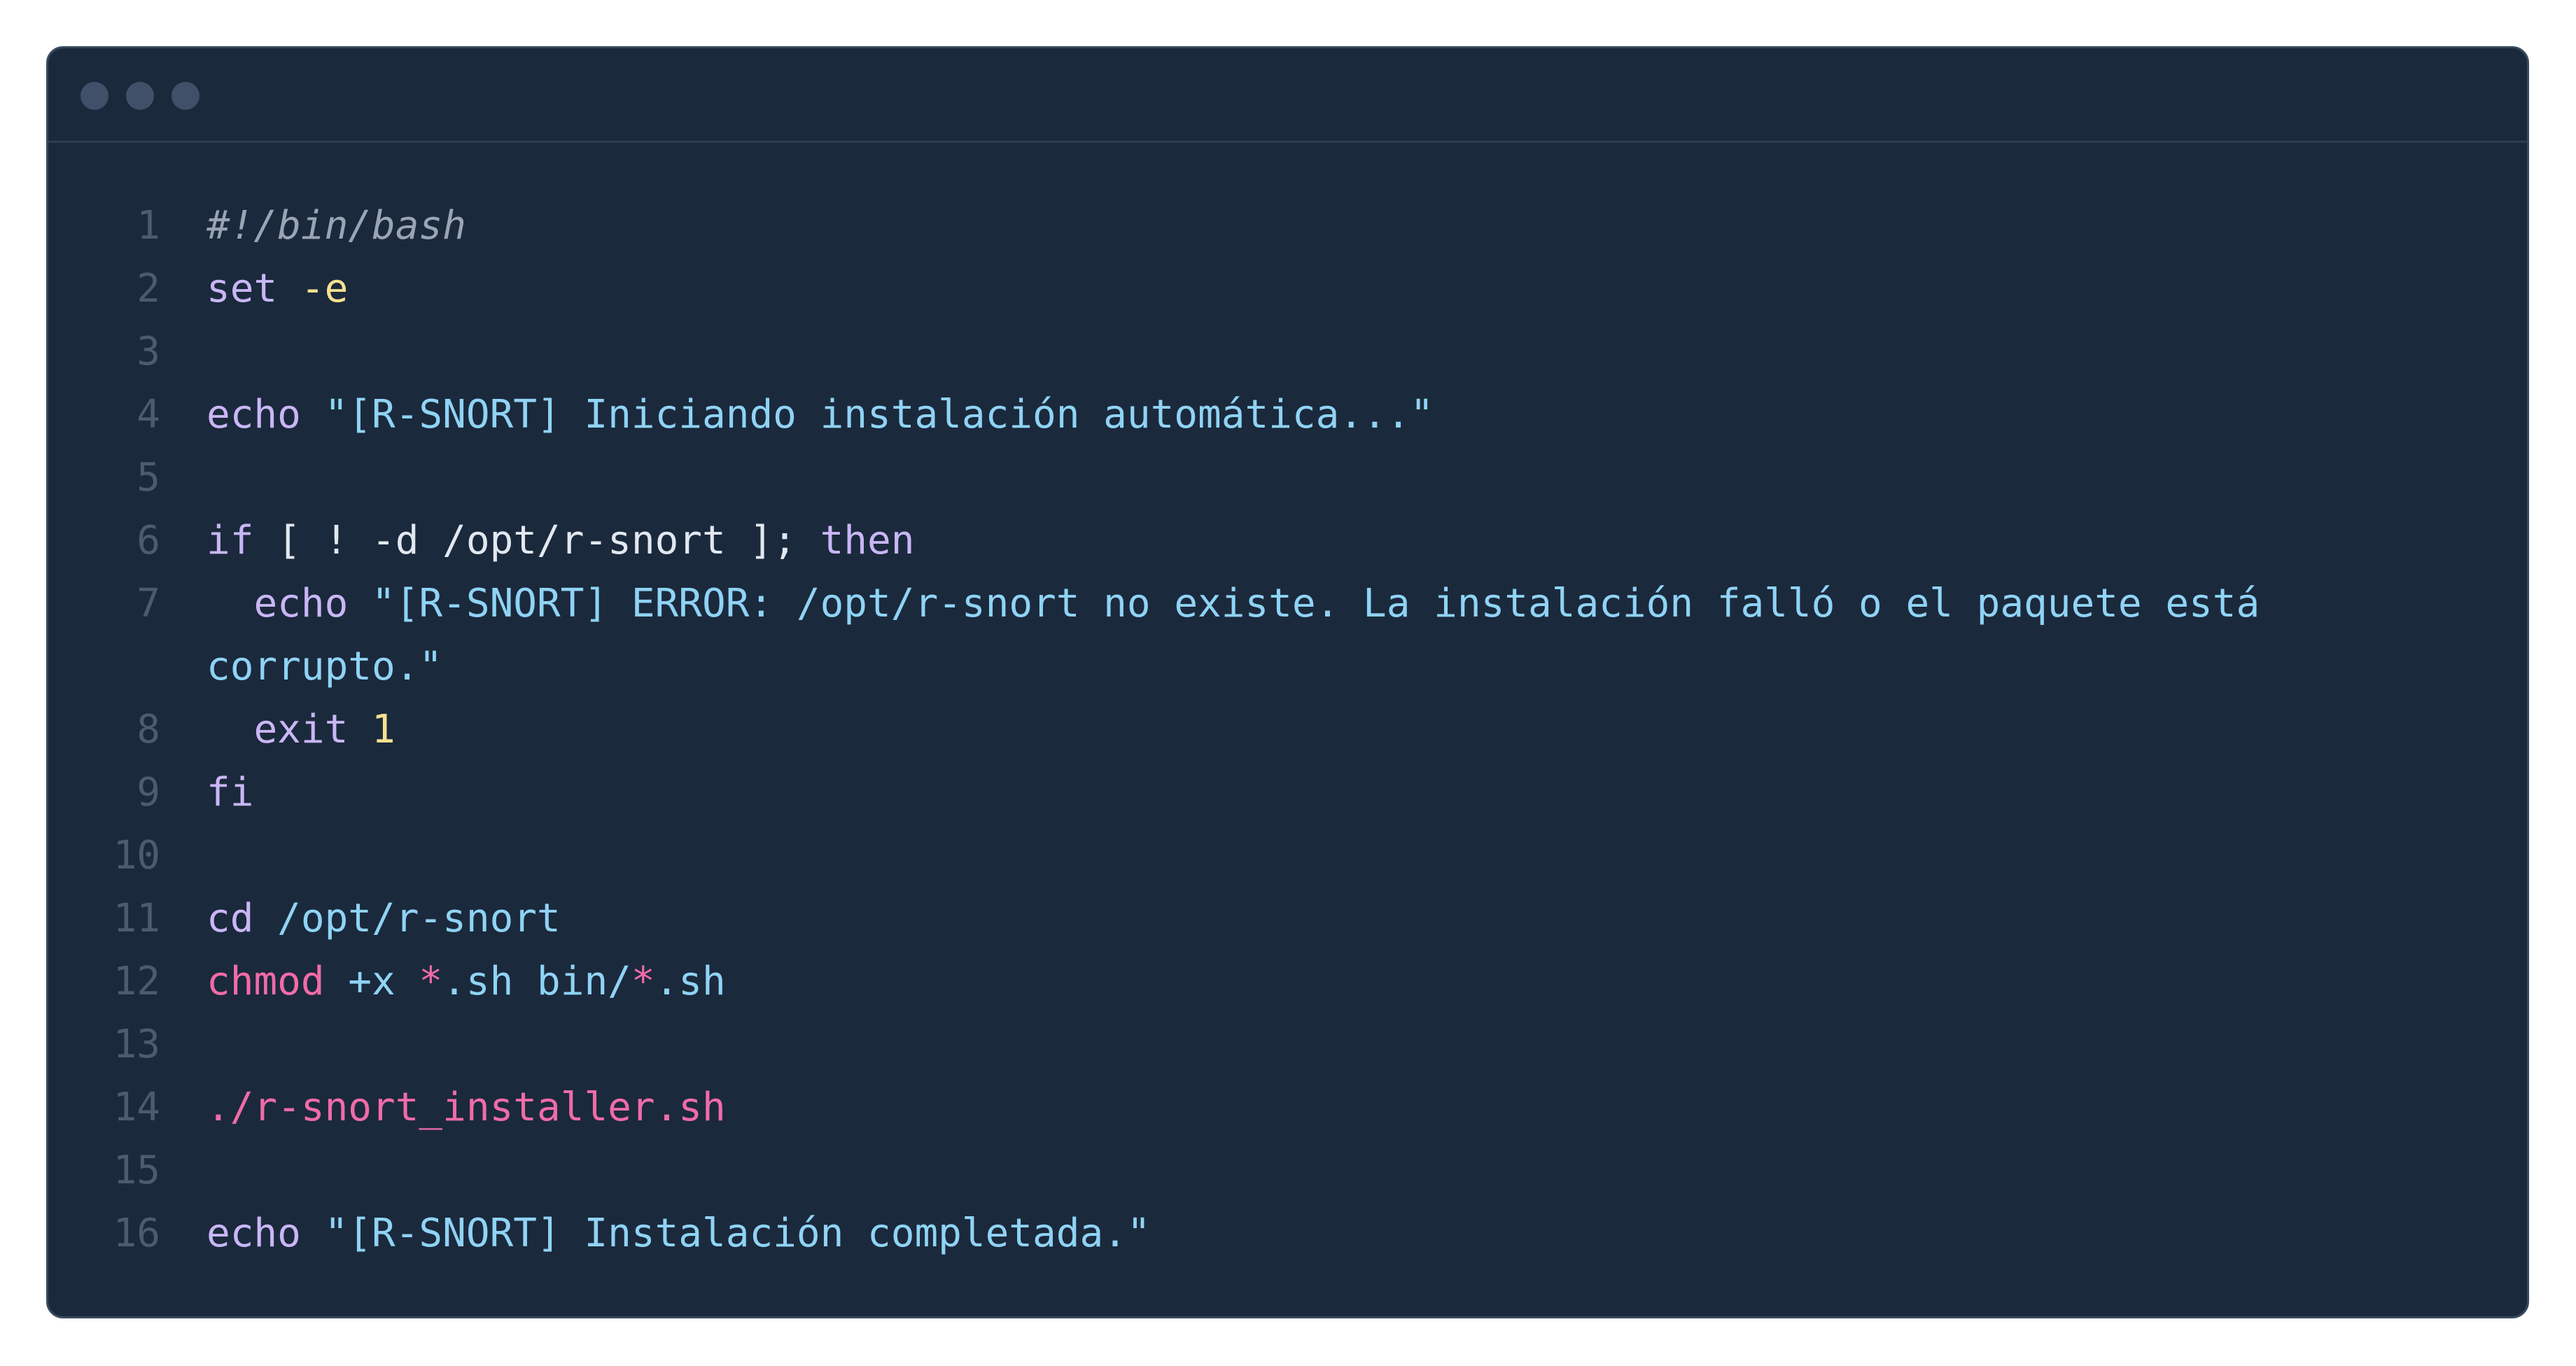 The width and height of the screenshot is (2576, 1366). What do you see at coordinates (136, 1107) in the screenshot?
I see `line-number: 14` at bounding box center [136, 1107].